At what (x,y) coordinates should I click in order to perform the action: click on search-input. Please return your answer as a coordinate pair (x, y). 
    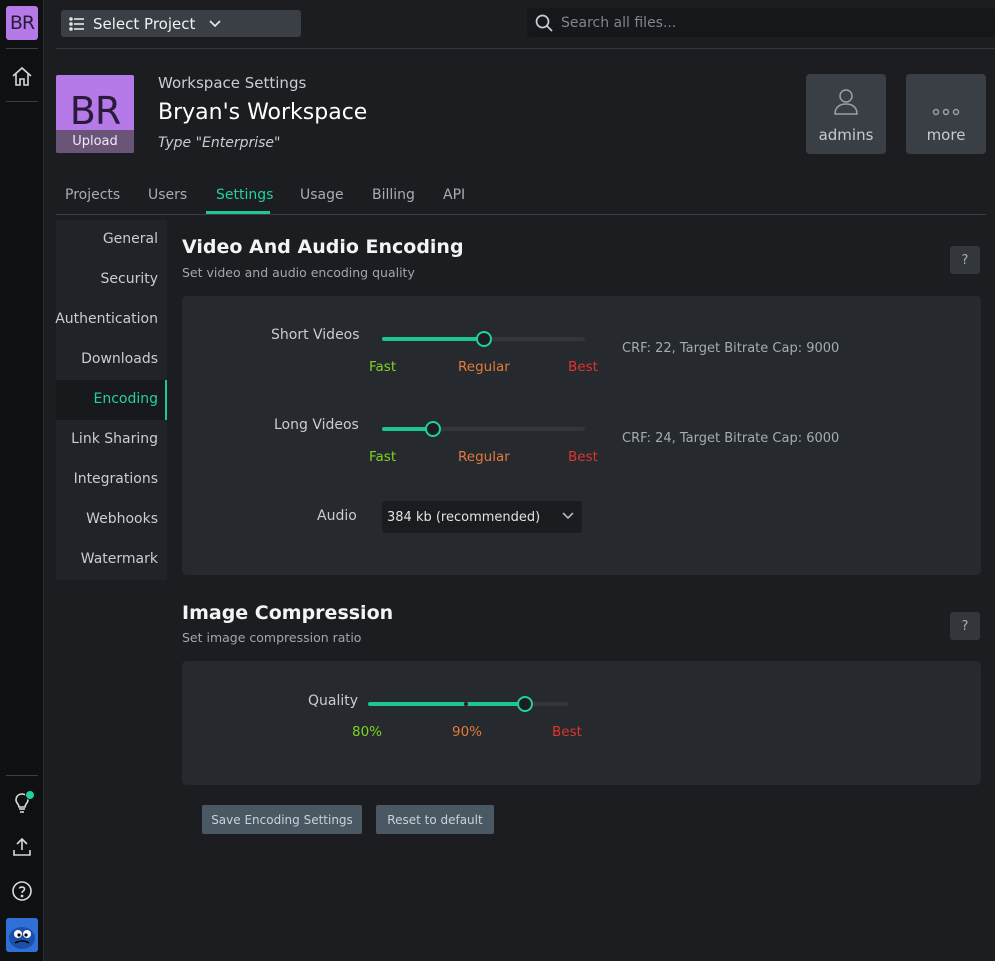
    Looking at the image, I should click on (761, 22).